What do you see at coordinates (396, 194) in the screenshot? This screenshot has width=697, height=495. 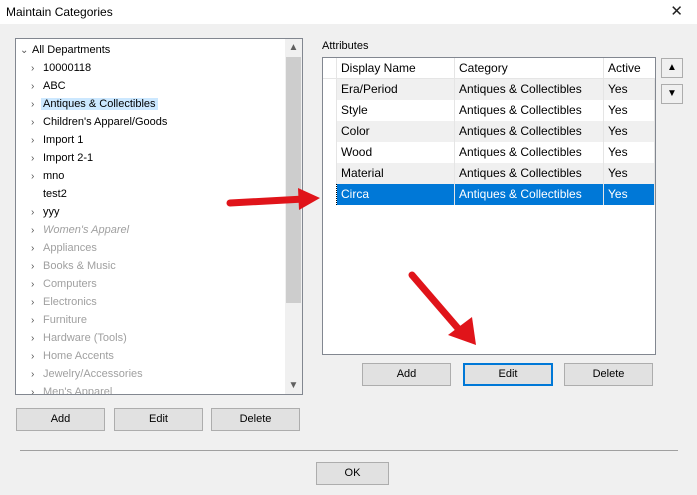 I see `cell-display-name: Circa` at bounding box center [396, 194].